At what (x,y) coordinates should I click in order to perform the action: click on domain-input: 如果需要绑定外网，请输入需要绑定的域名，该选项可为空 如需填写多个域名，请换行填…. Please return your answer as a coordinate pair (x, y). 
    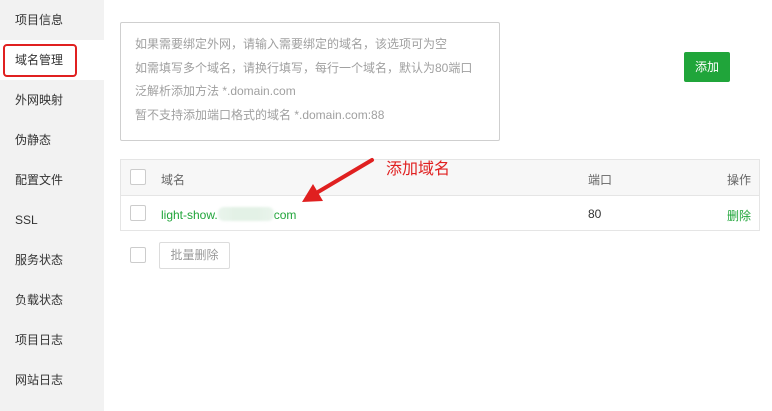
    Looking at the image, I should click on (310, 81).